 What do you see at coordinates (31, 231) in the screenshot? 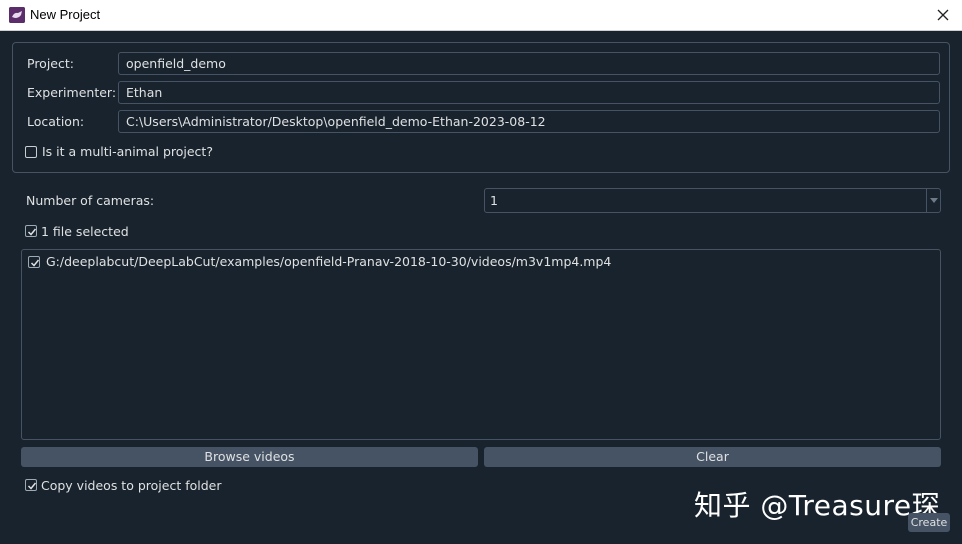
I see `files-selected-checkbox` at bounding box center [31, 231].